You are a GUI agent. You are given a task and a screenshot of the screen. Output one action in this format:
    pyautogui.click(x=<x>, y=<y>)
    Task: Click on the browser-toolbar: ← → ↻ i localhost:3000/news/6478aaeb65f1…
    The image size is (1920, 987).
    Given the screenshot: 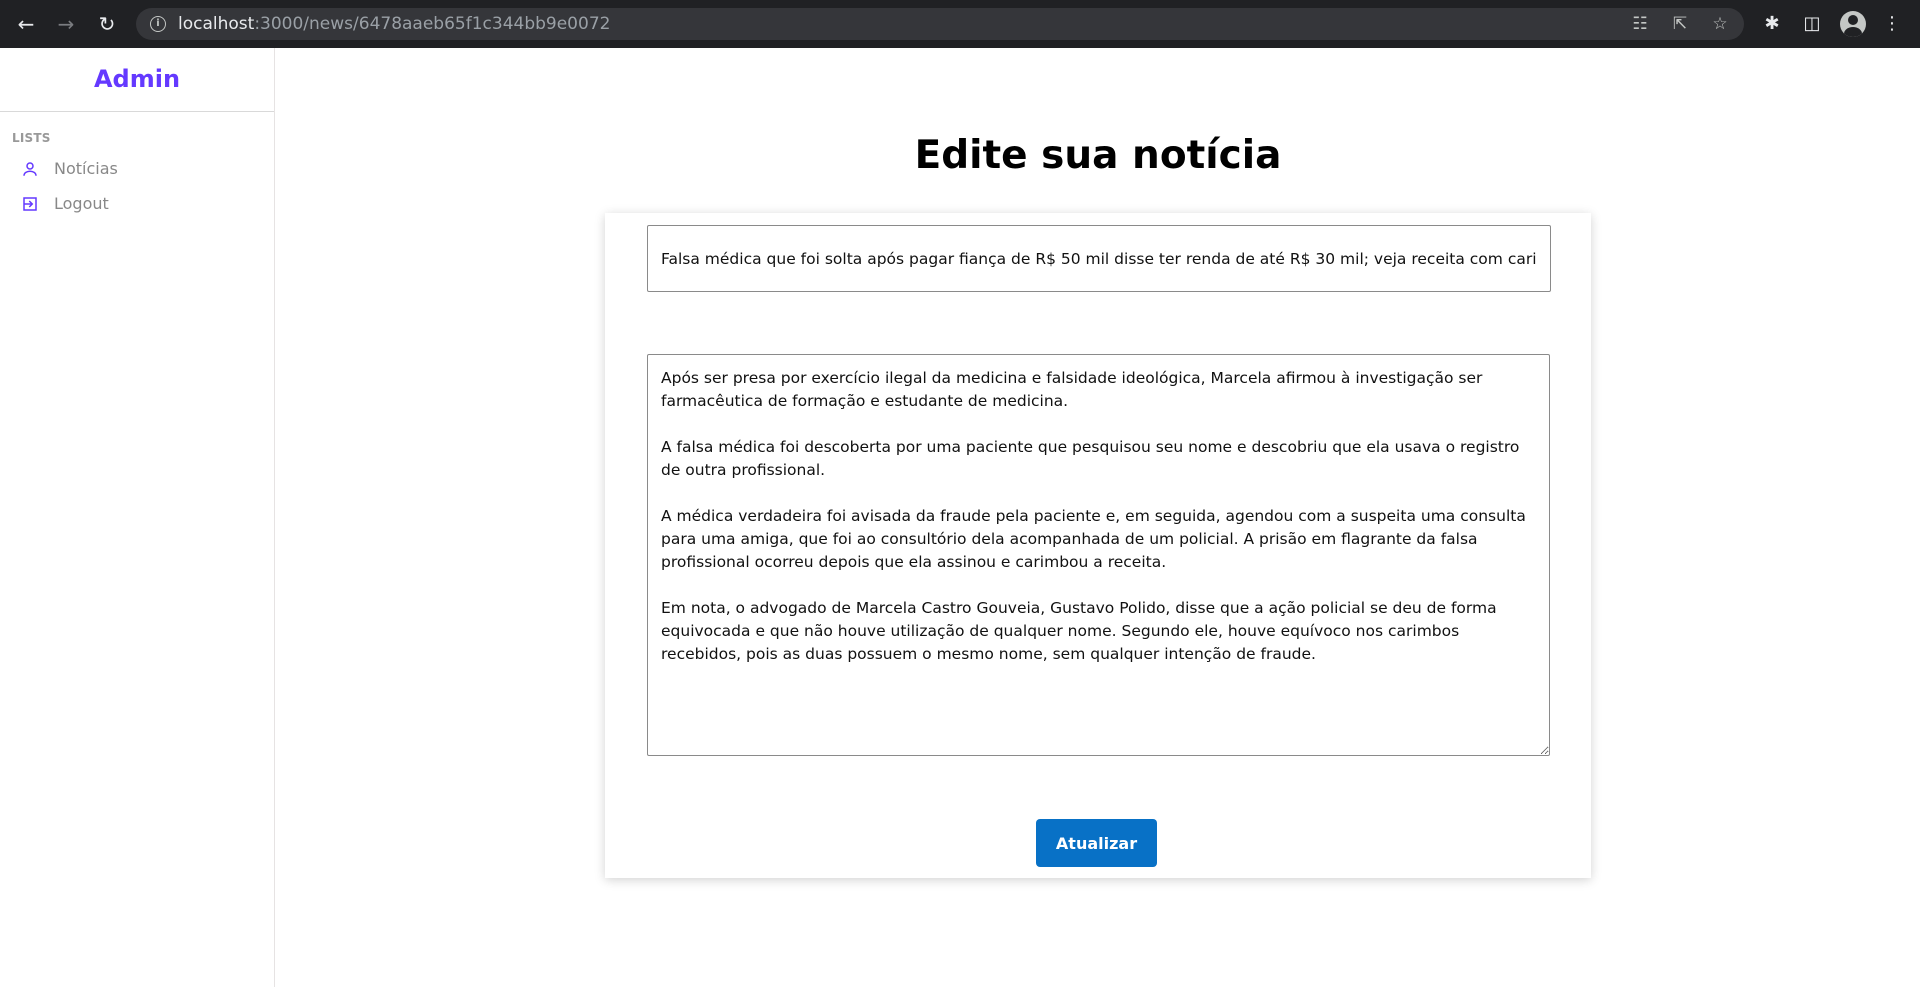 What is the action you would take?
    pyautogui.click(x=960, y=24)
    